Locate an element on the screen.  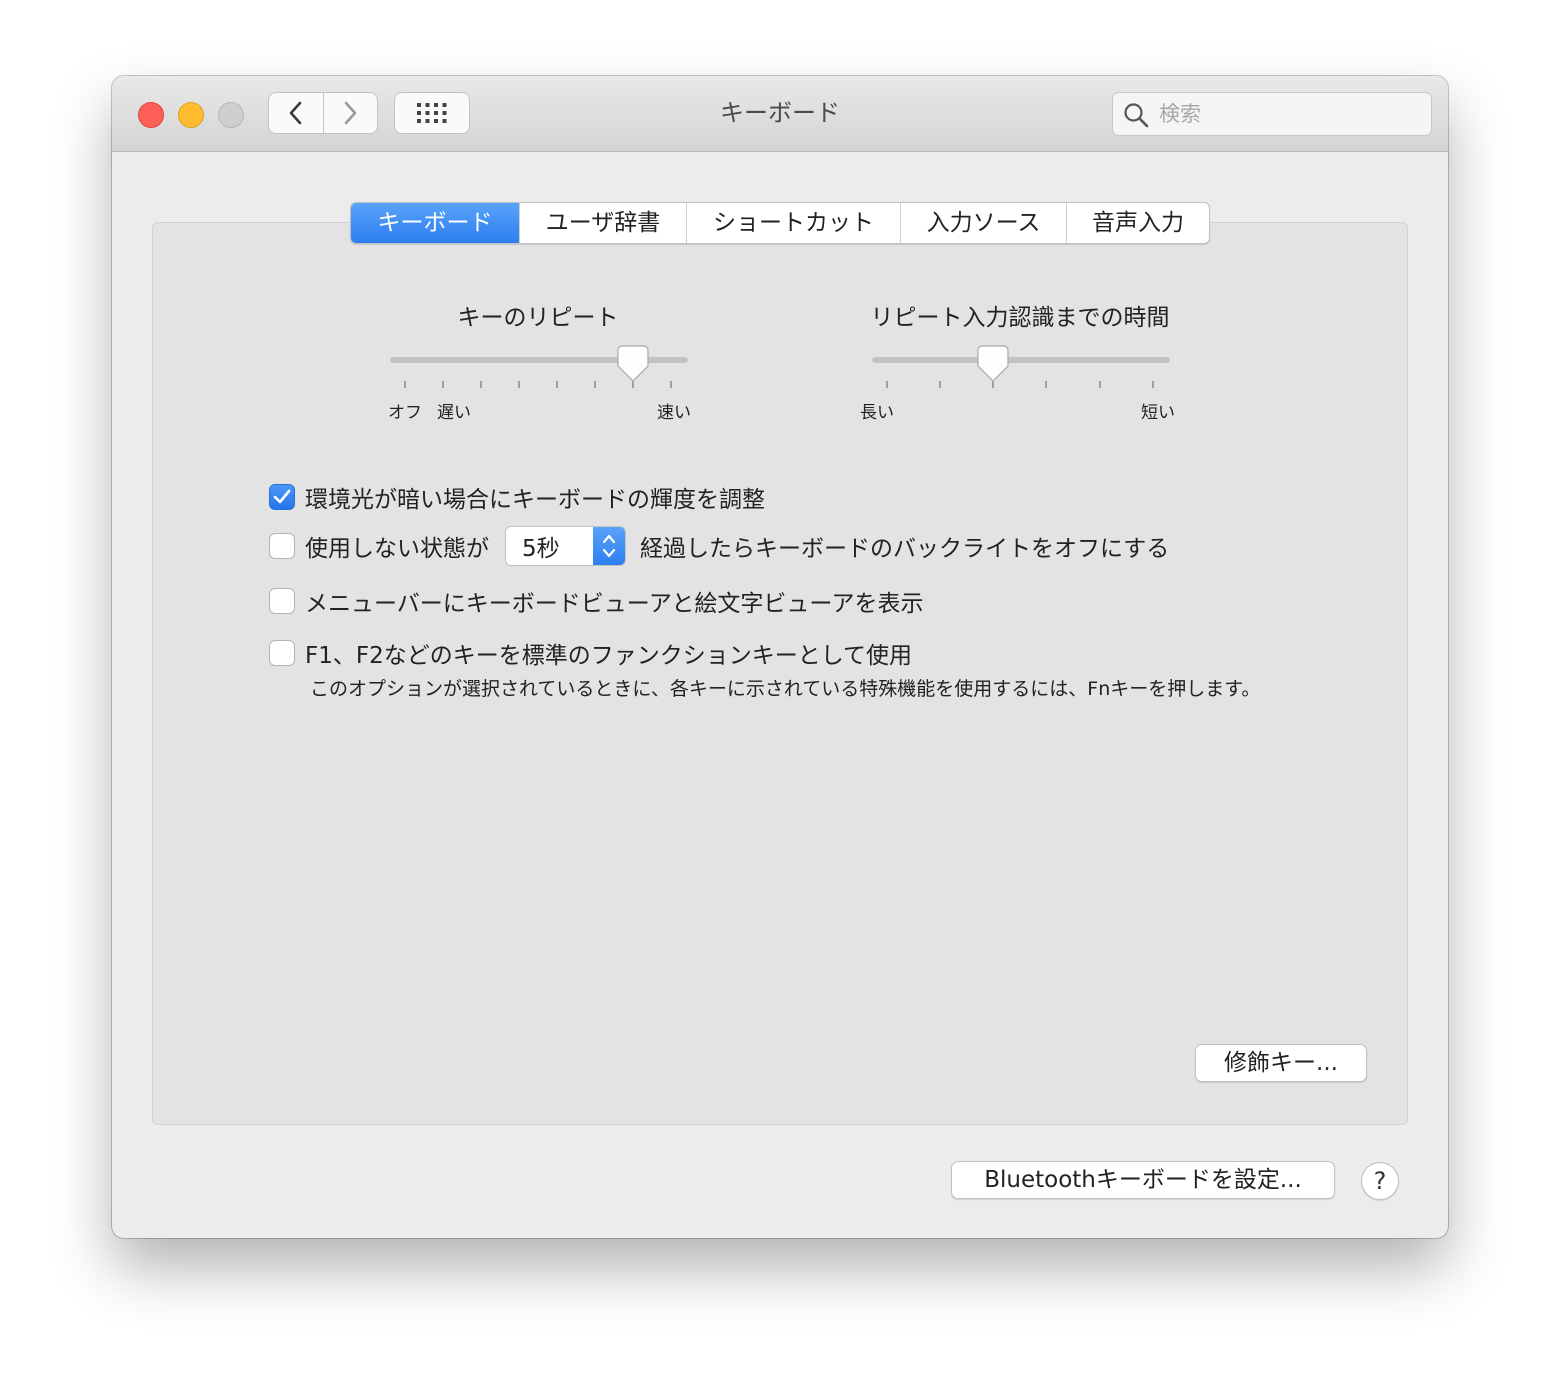
tab-bar: キーボード ユーザ辞書 ショートカット 入力ソース 音声入力 is located at coordinates (780, 223).